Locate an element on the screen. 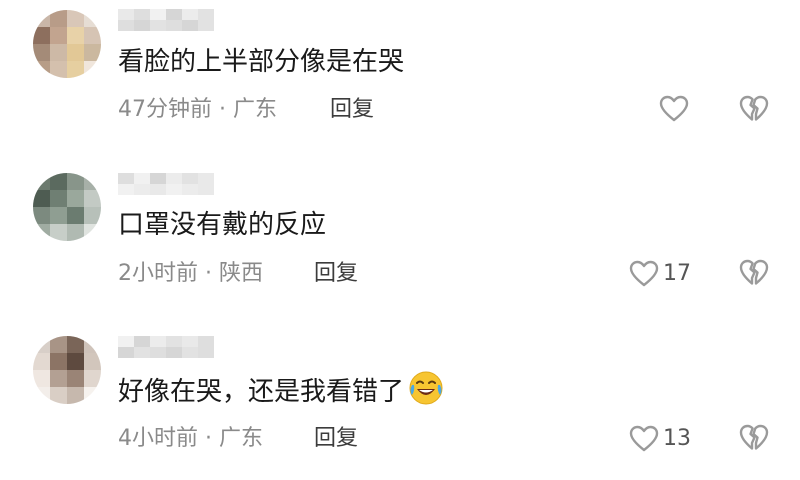 This screenshot has width=800, height=480. like-count: 13 is located at coordinates (677, 438).